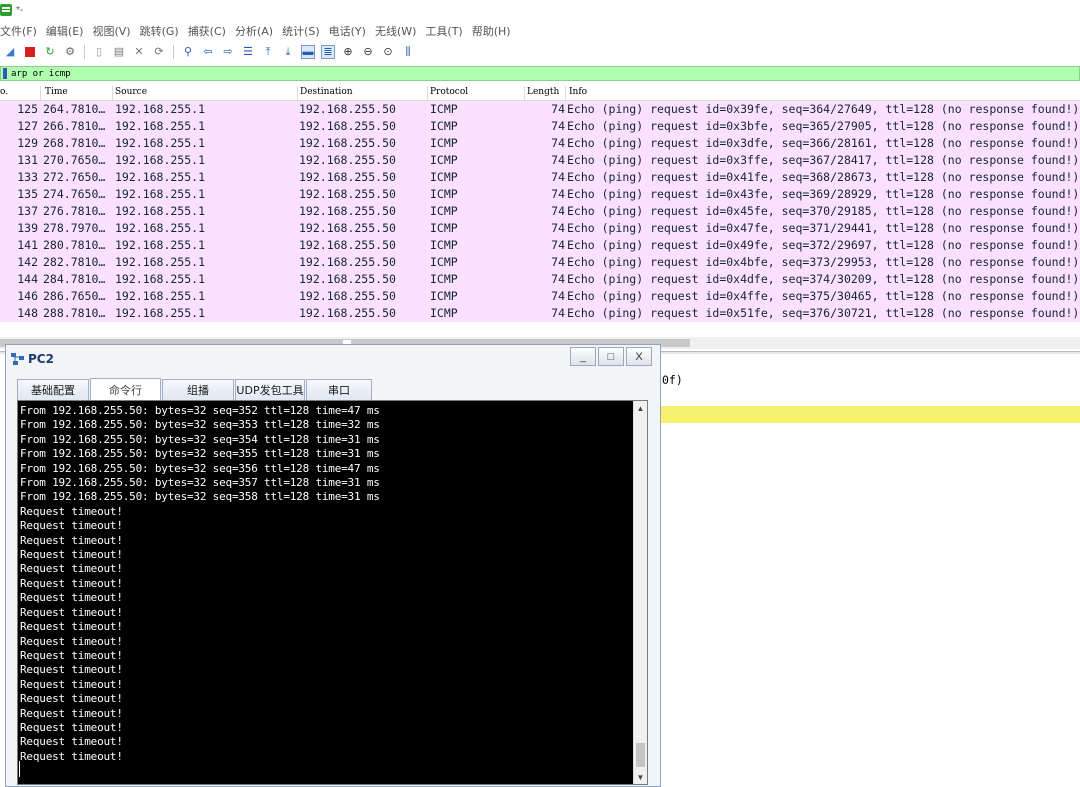 This screenshot has width=1080, height=787. What do you see at coordinates (139, 52) in the screenshot?
I see `close-file-icon: ✕` at bounding box center [139, 52].